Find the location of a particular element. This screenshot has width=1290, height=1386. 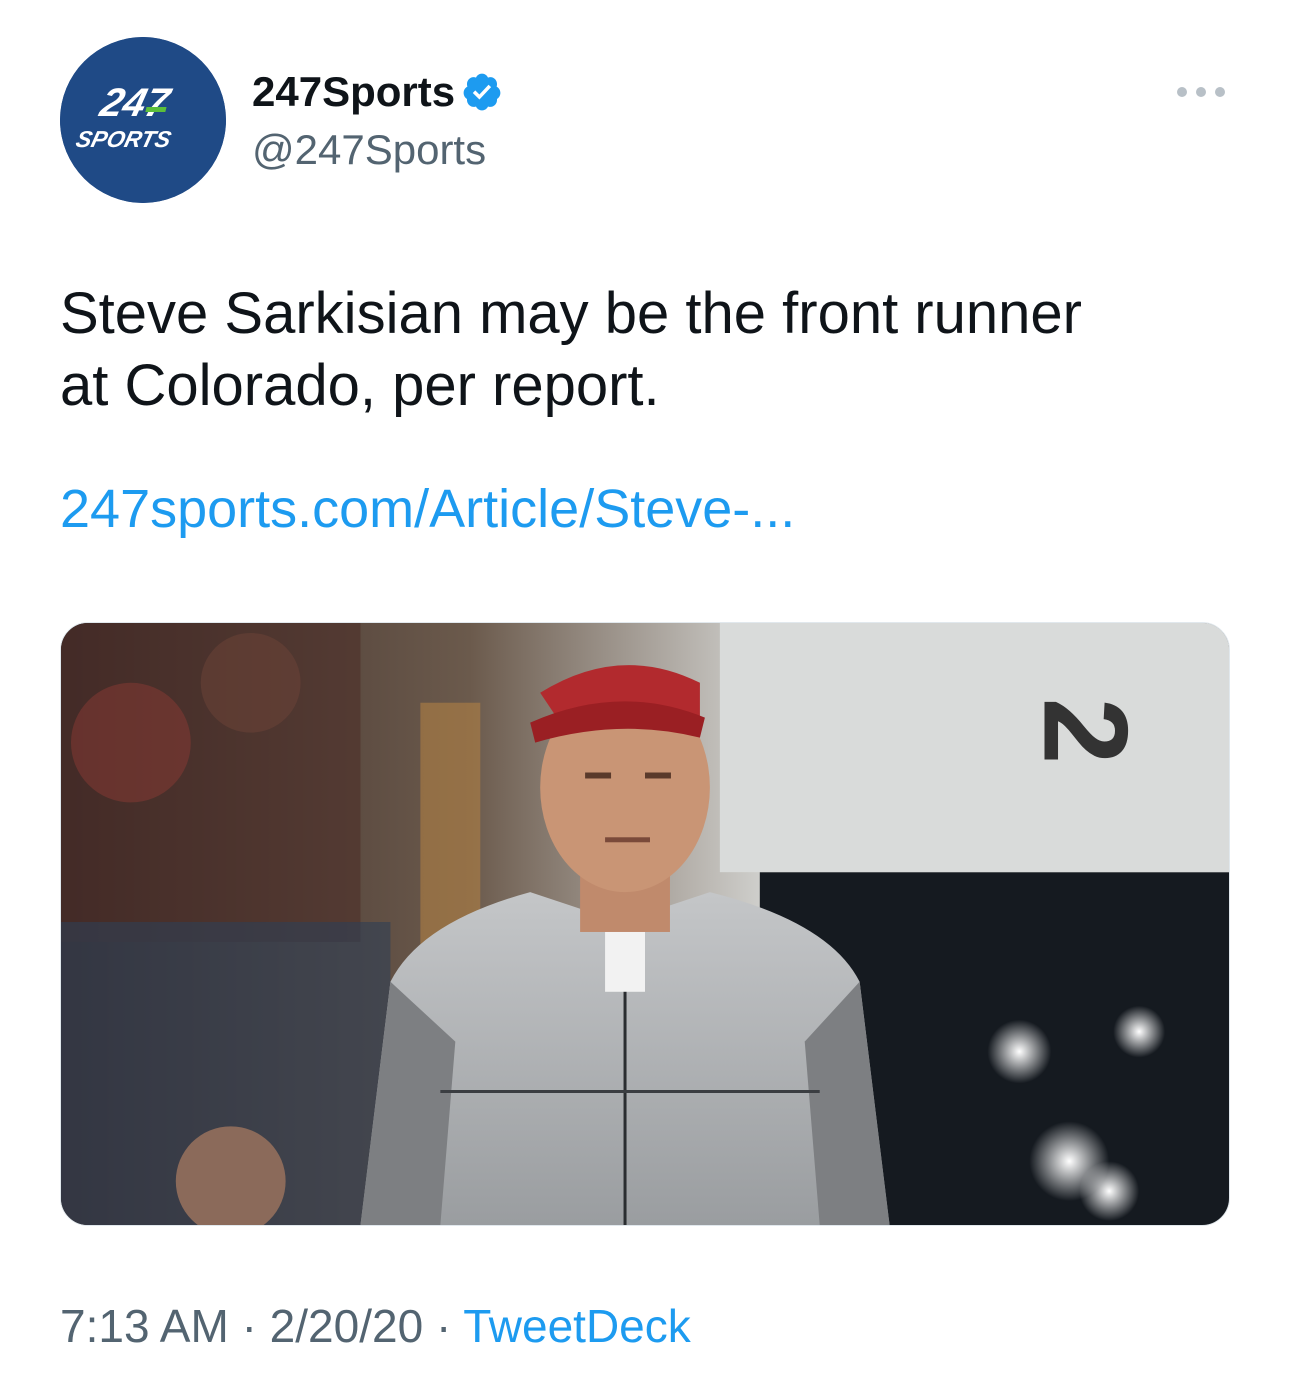

more-options-icon is located at coordinates (1201, 92).